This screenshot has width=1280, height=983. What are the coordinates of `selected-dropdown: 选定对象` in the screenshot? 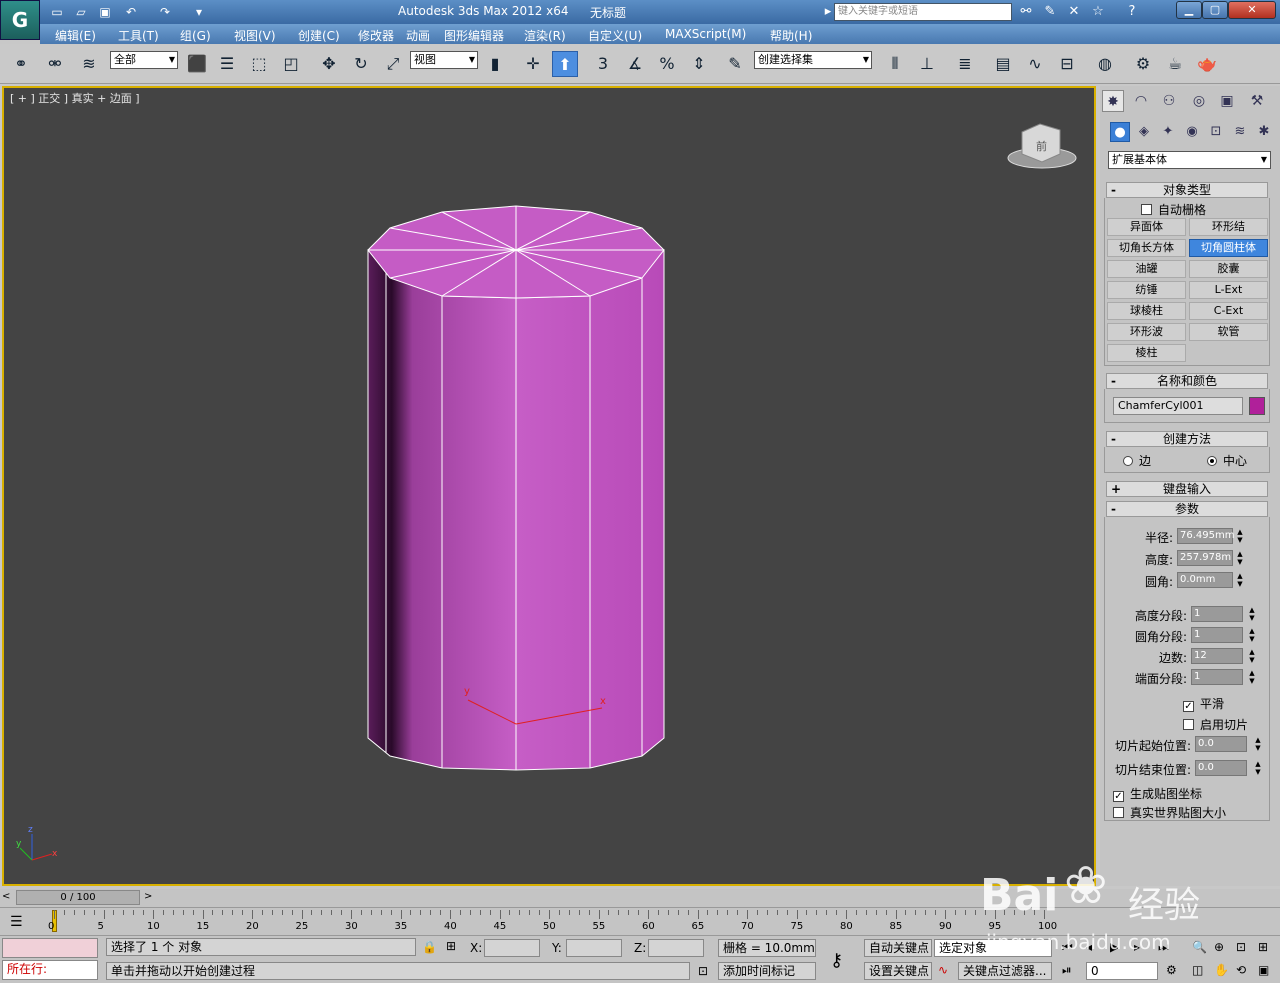 It's located at (993, 948).